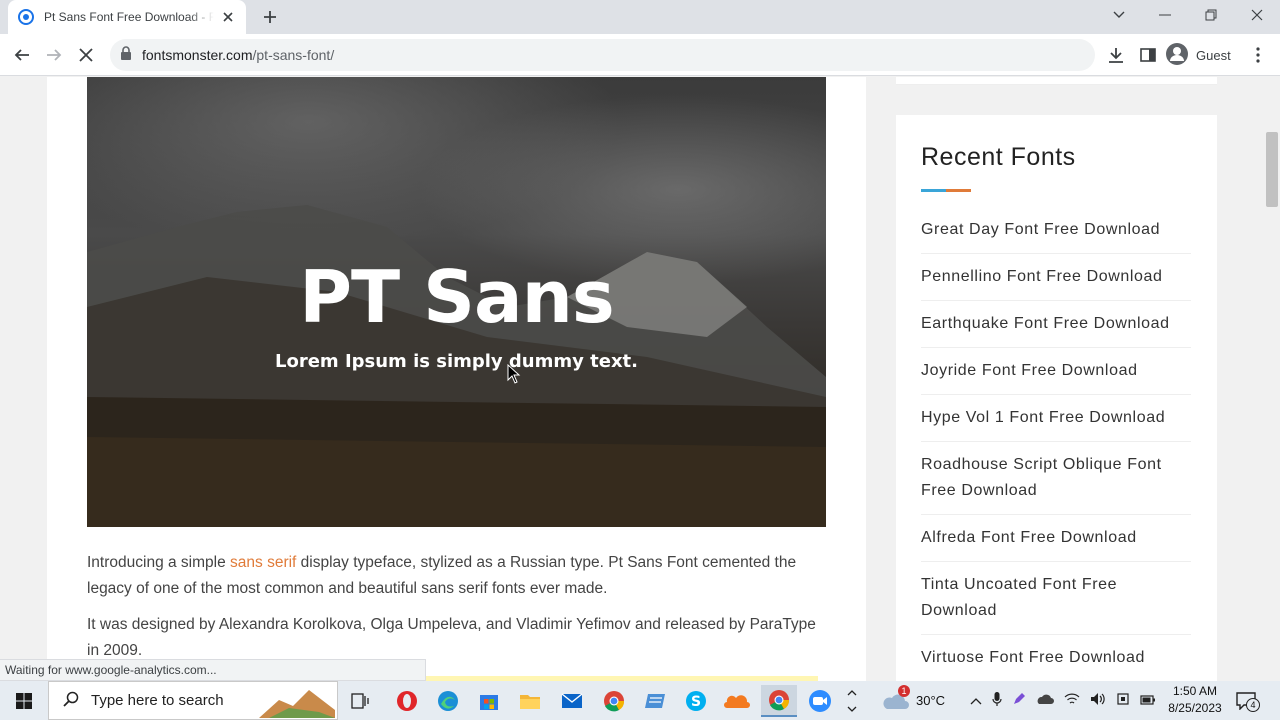 The width and height of the screenshot is (1280, 720). I want to click on recent-font-link: Tinta Uncoated Font Free Download, so click(1056, 598).